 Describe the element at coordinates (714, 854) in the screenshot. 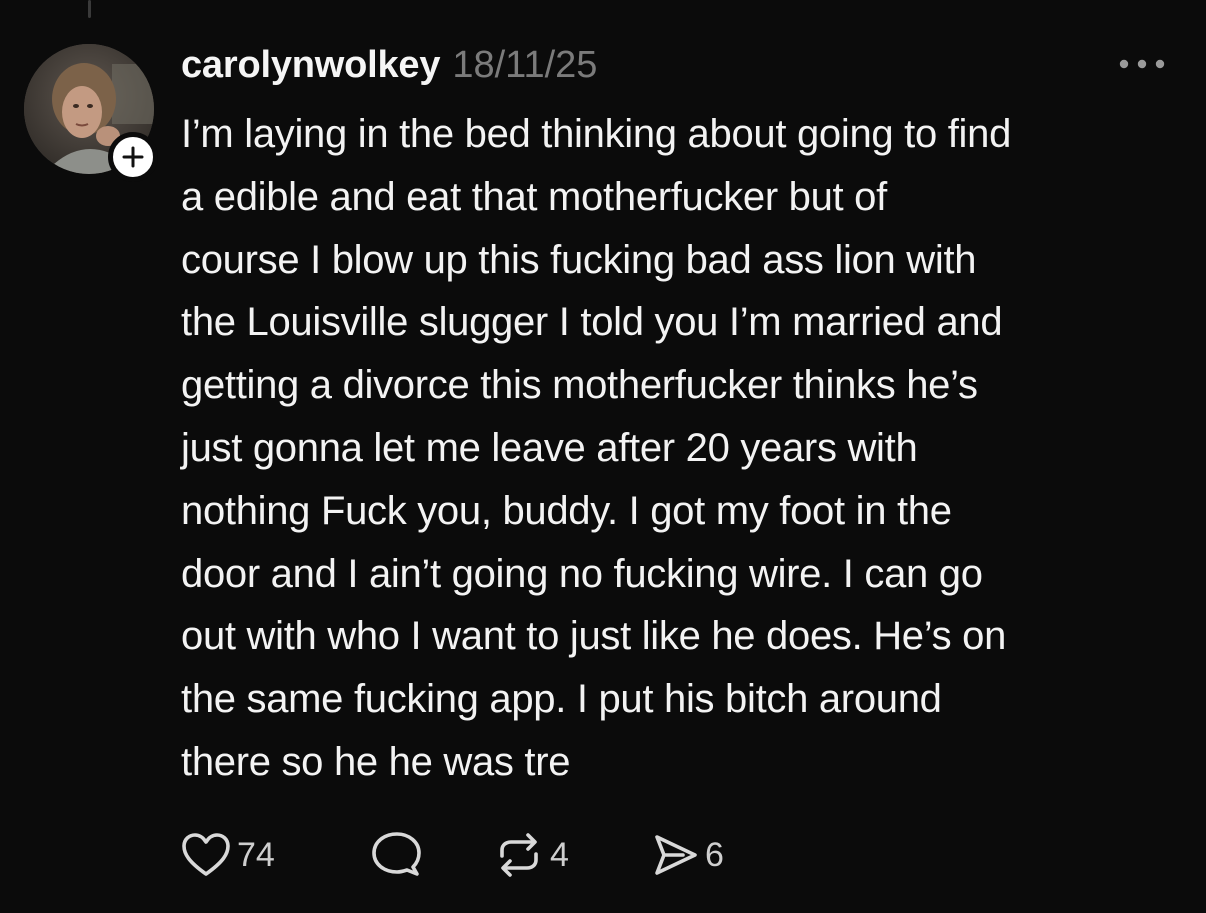

I see `share-count: 6` at that location.